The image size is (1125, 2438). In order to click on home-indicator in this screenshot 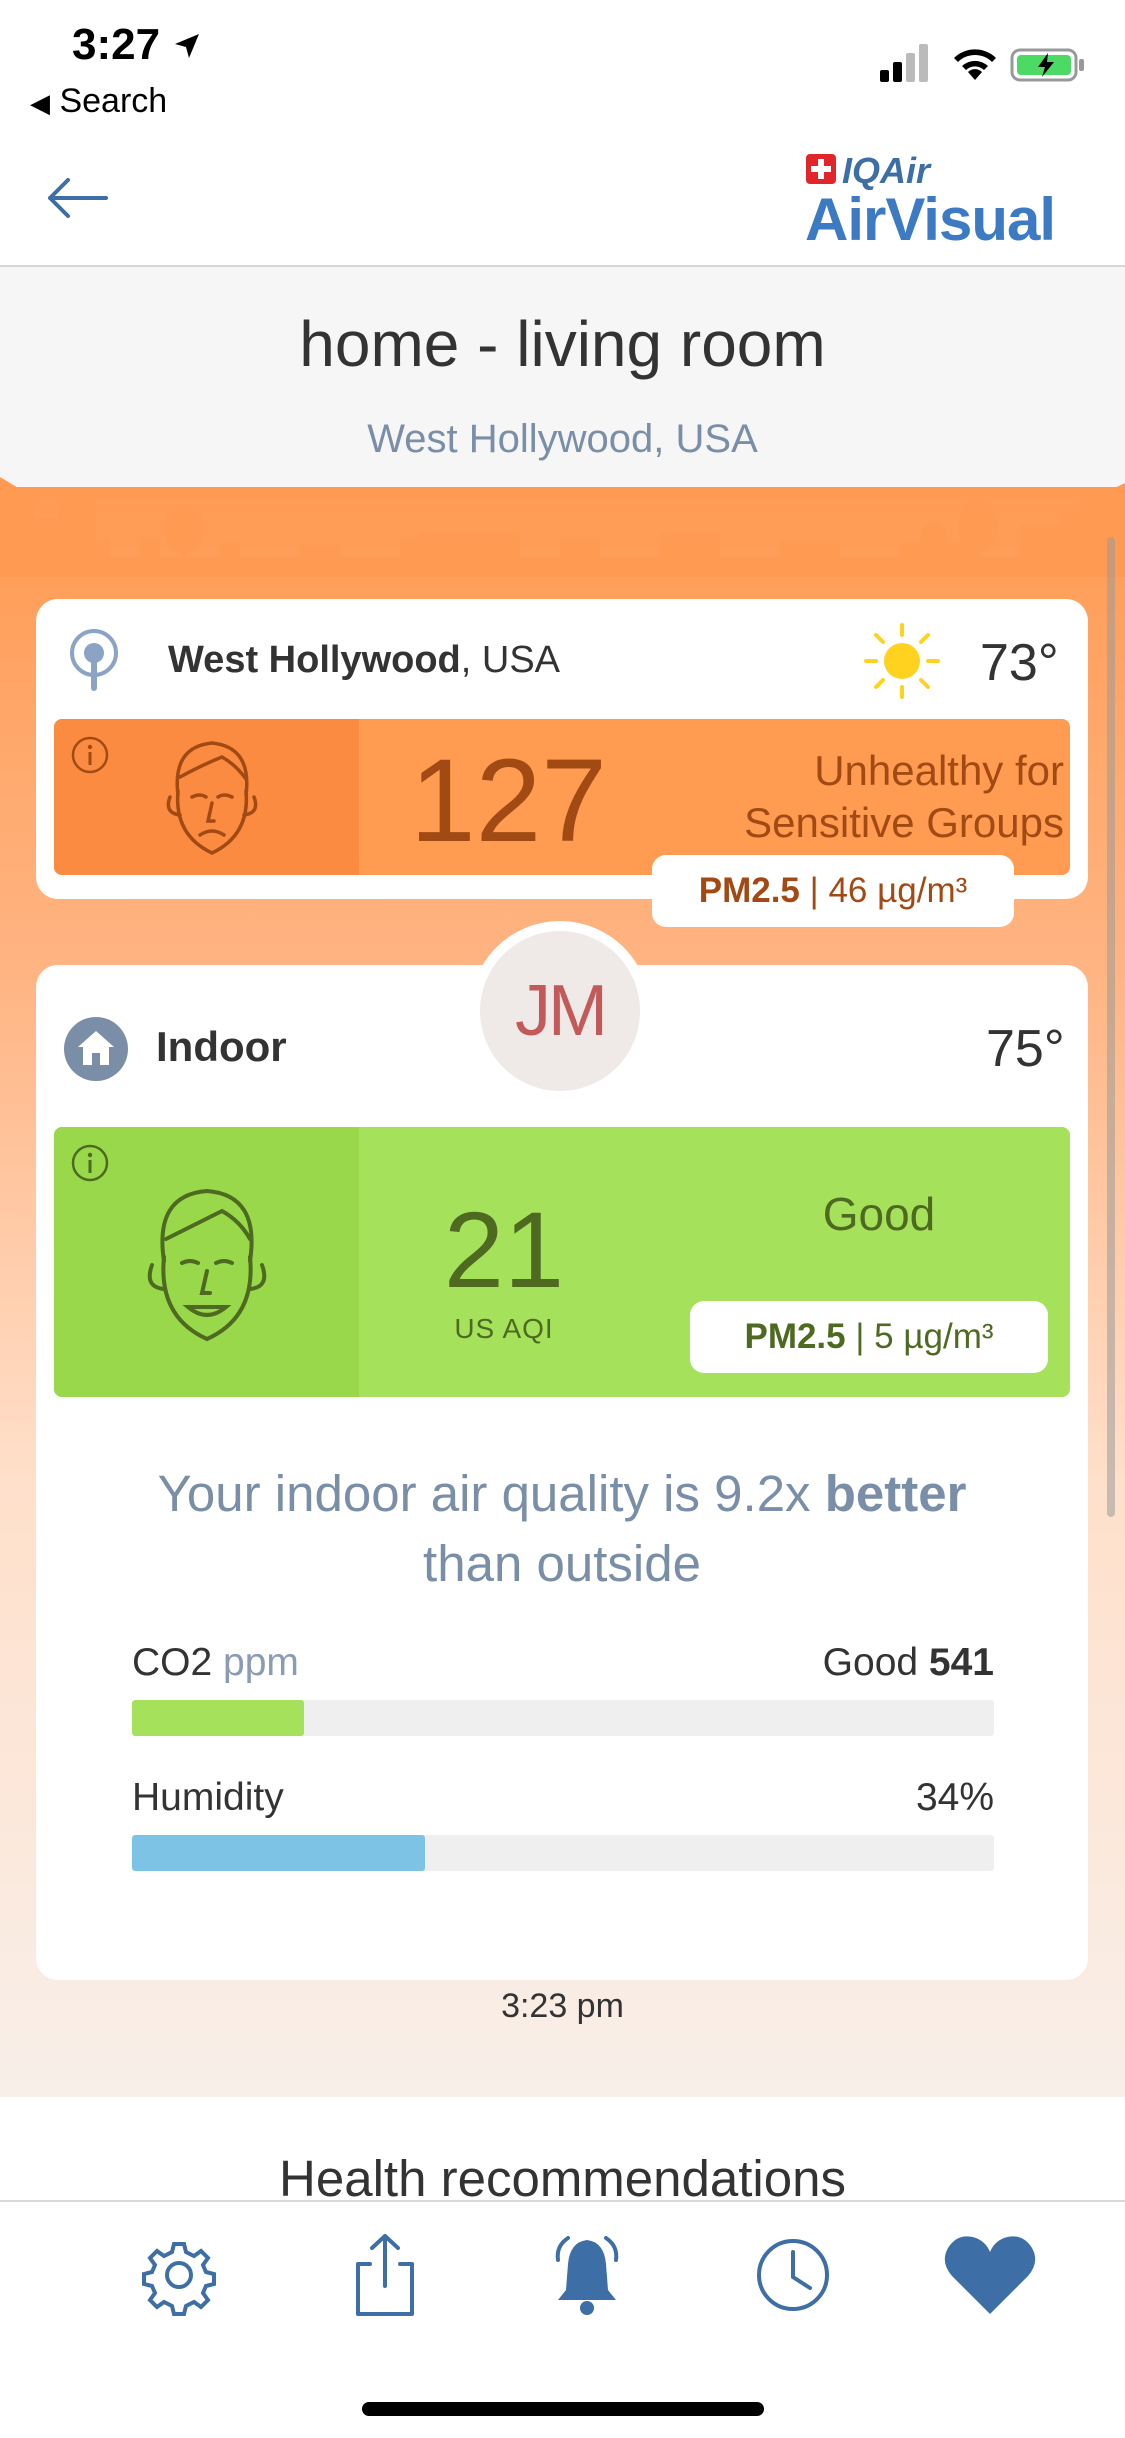, I will do `click(563, 2409)`.